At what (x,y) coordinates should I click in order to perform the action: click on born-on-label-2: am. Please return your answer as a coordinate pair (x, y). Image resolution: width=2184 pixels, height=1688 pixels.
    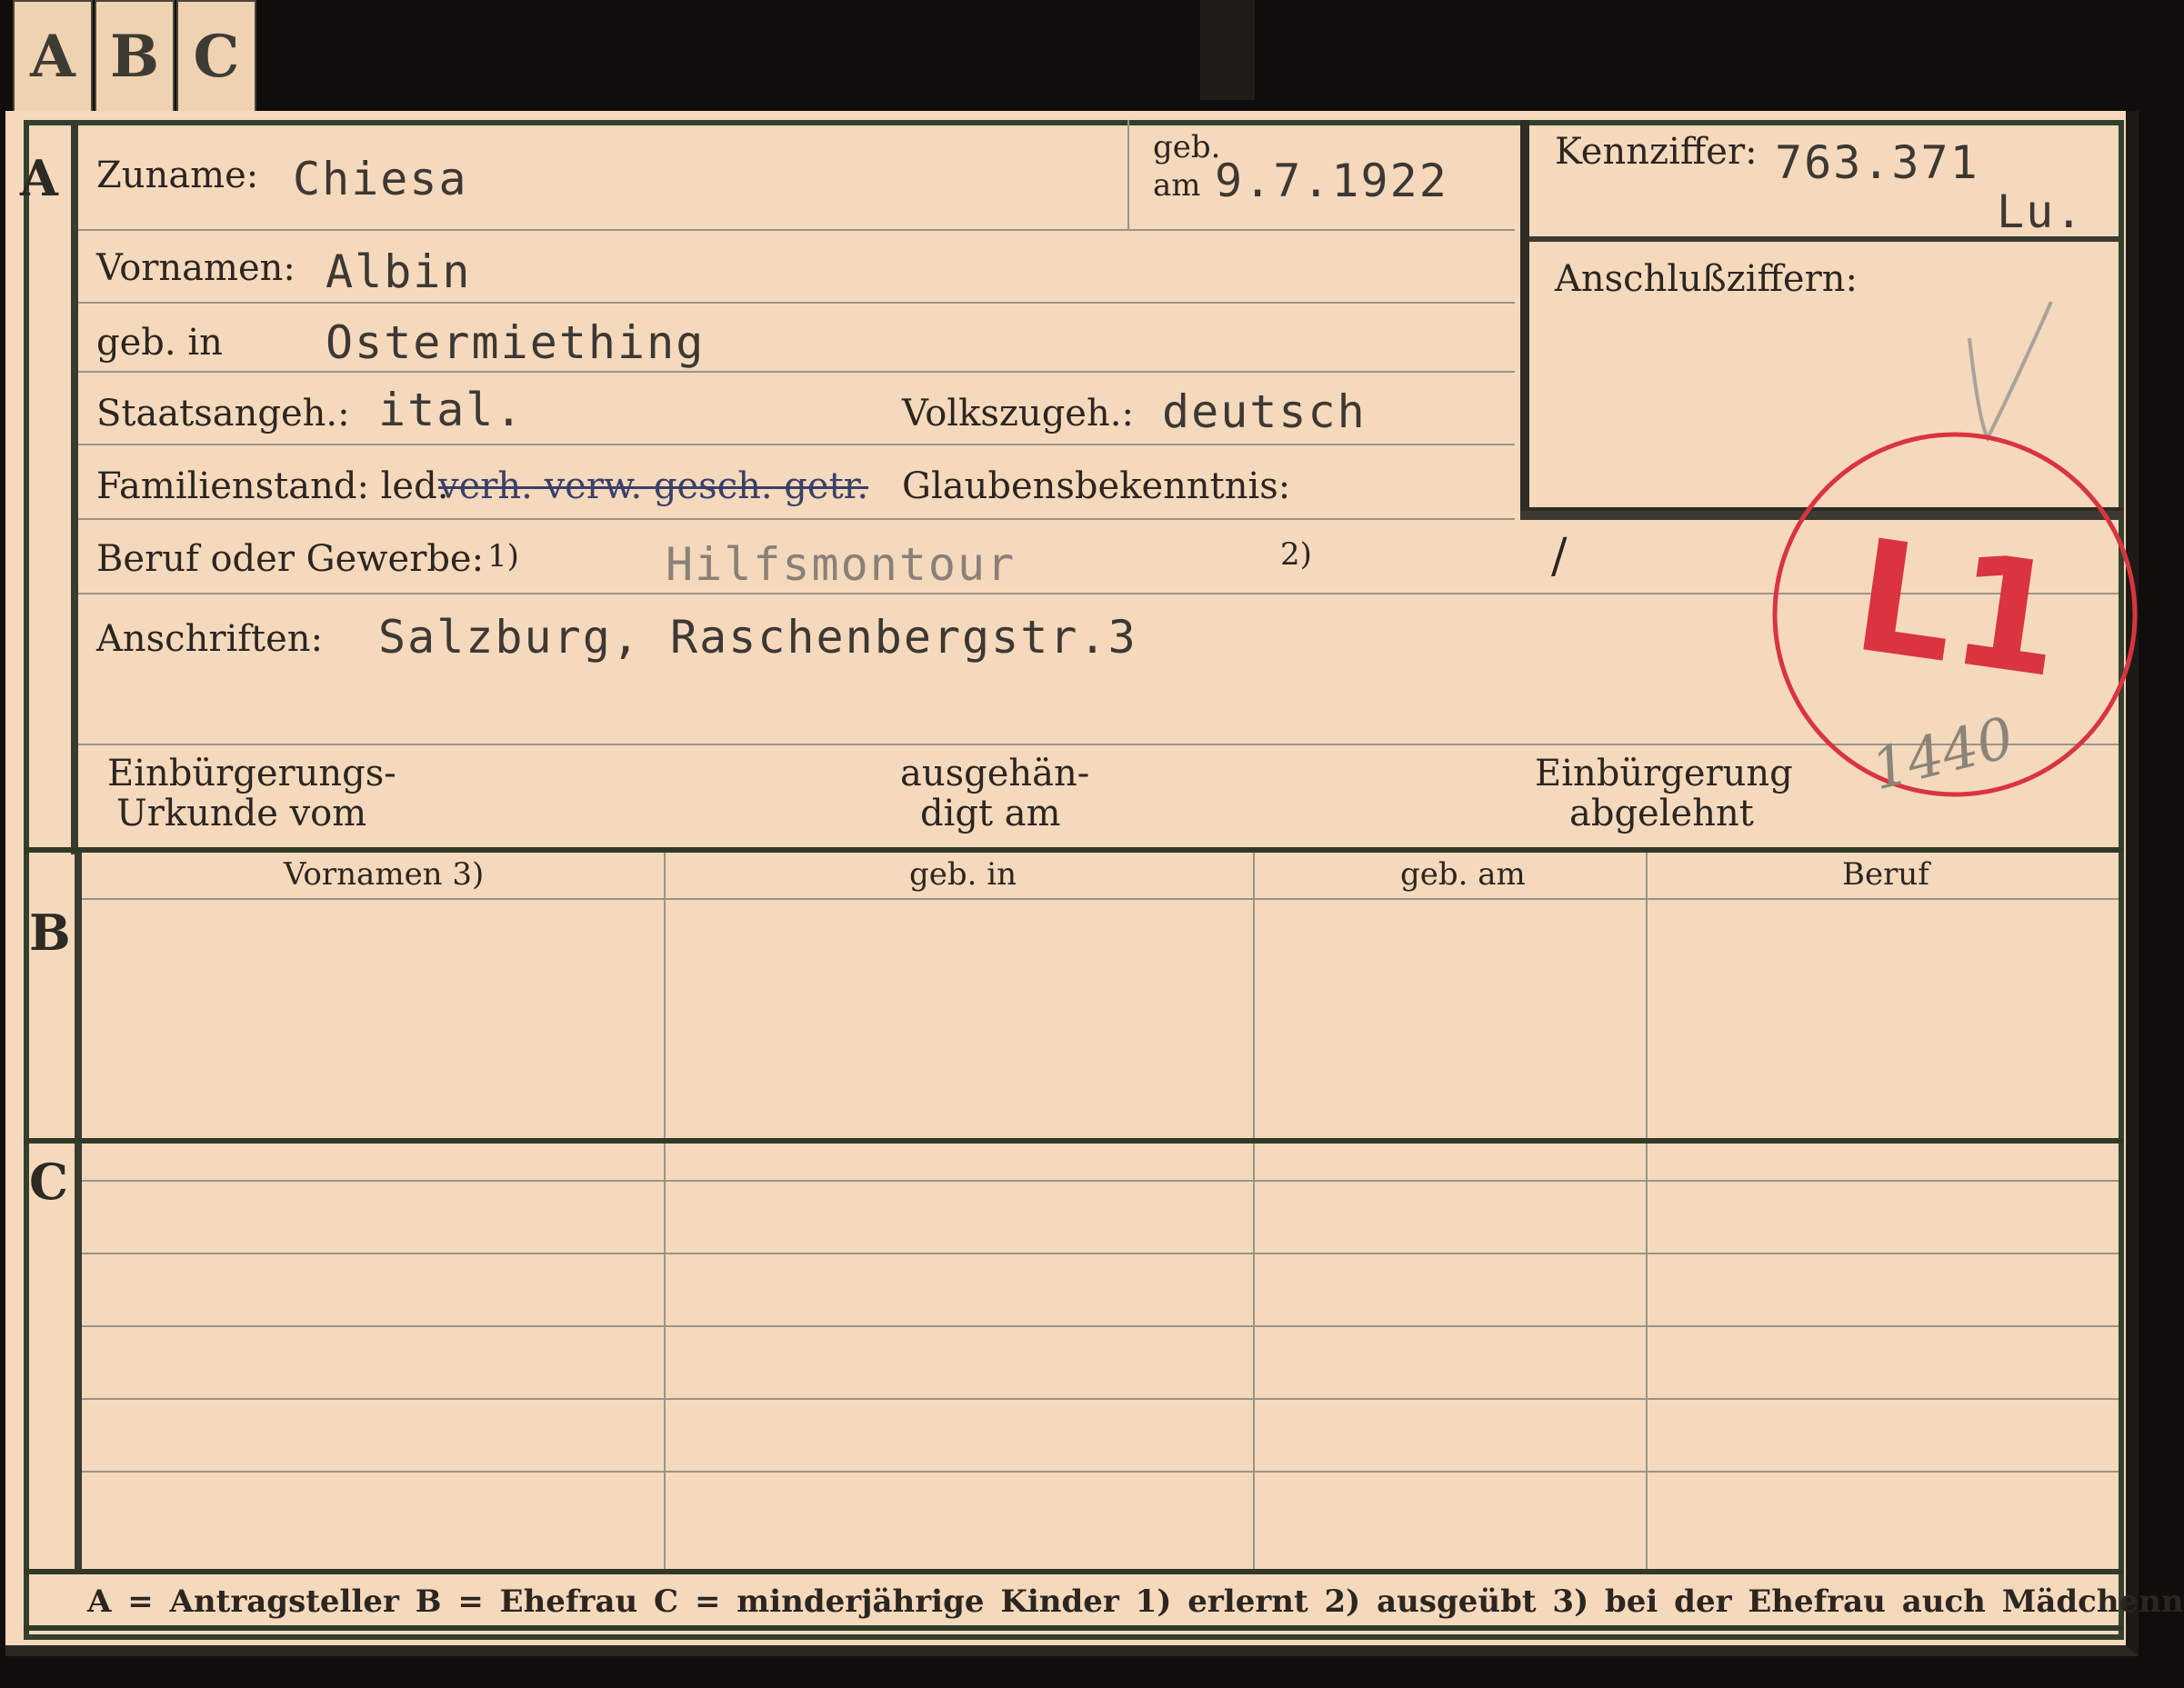
    Looking at the image, I should click on (1177, 185).